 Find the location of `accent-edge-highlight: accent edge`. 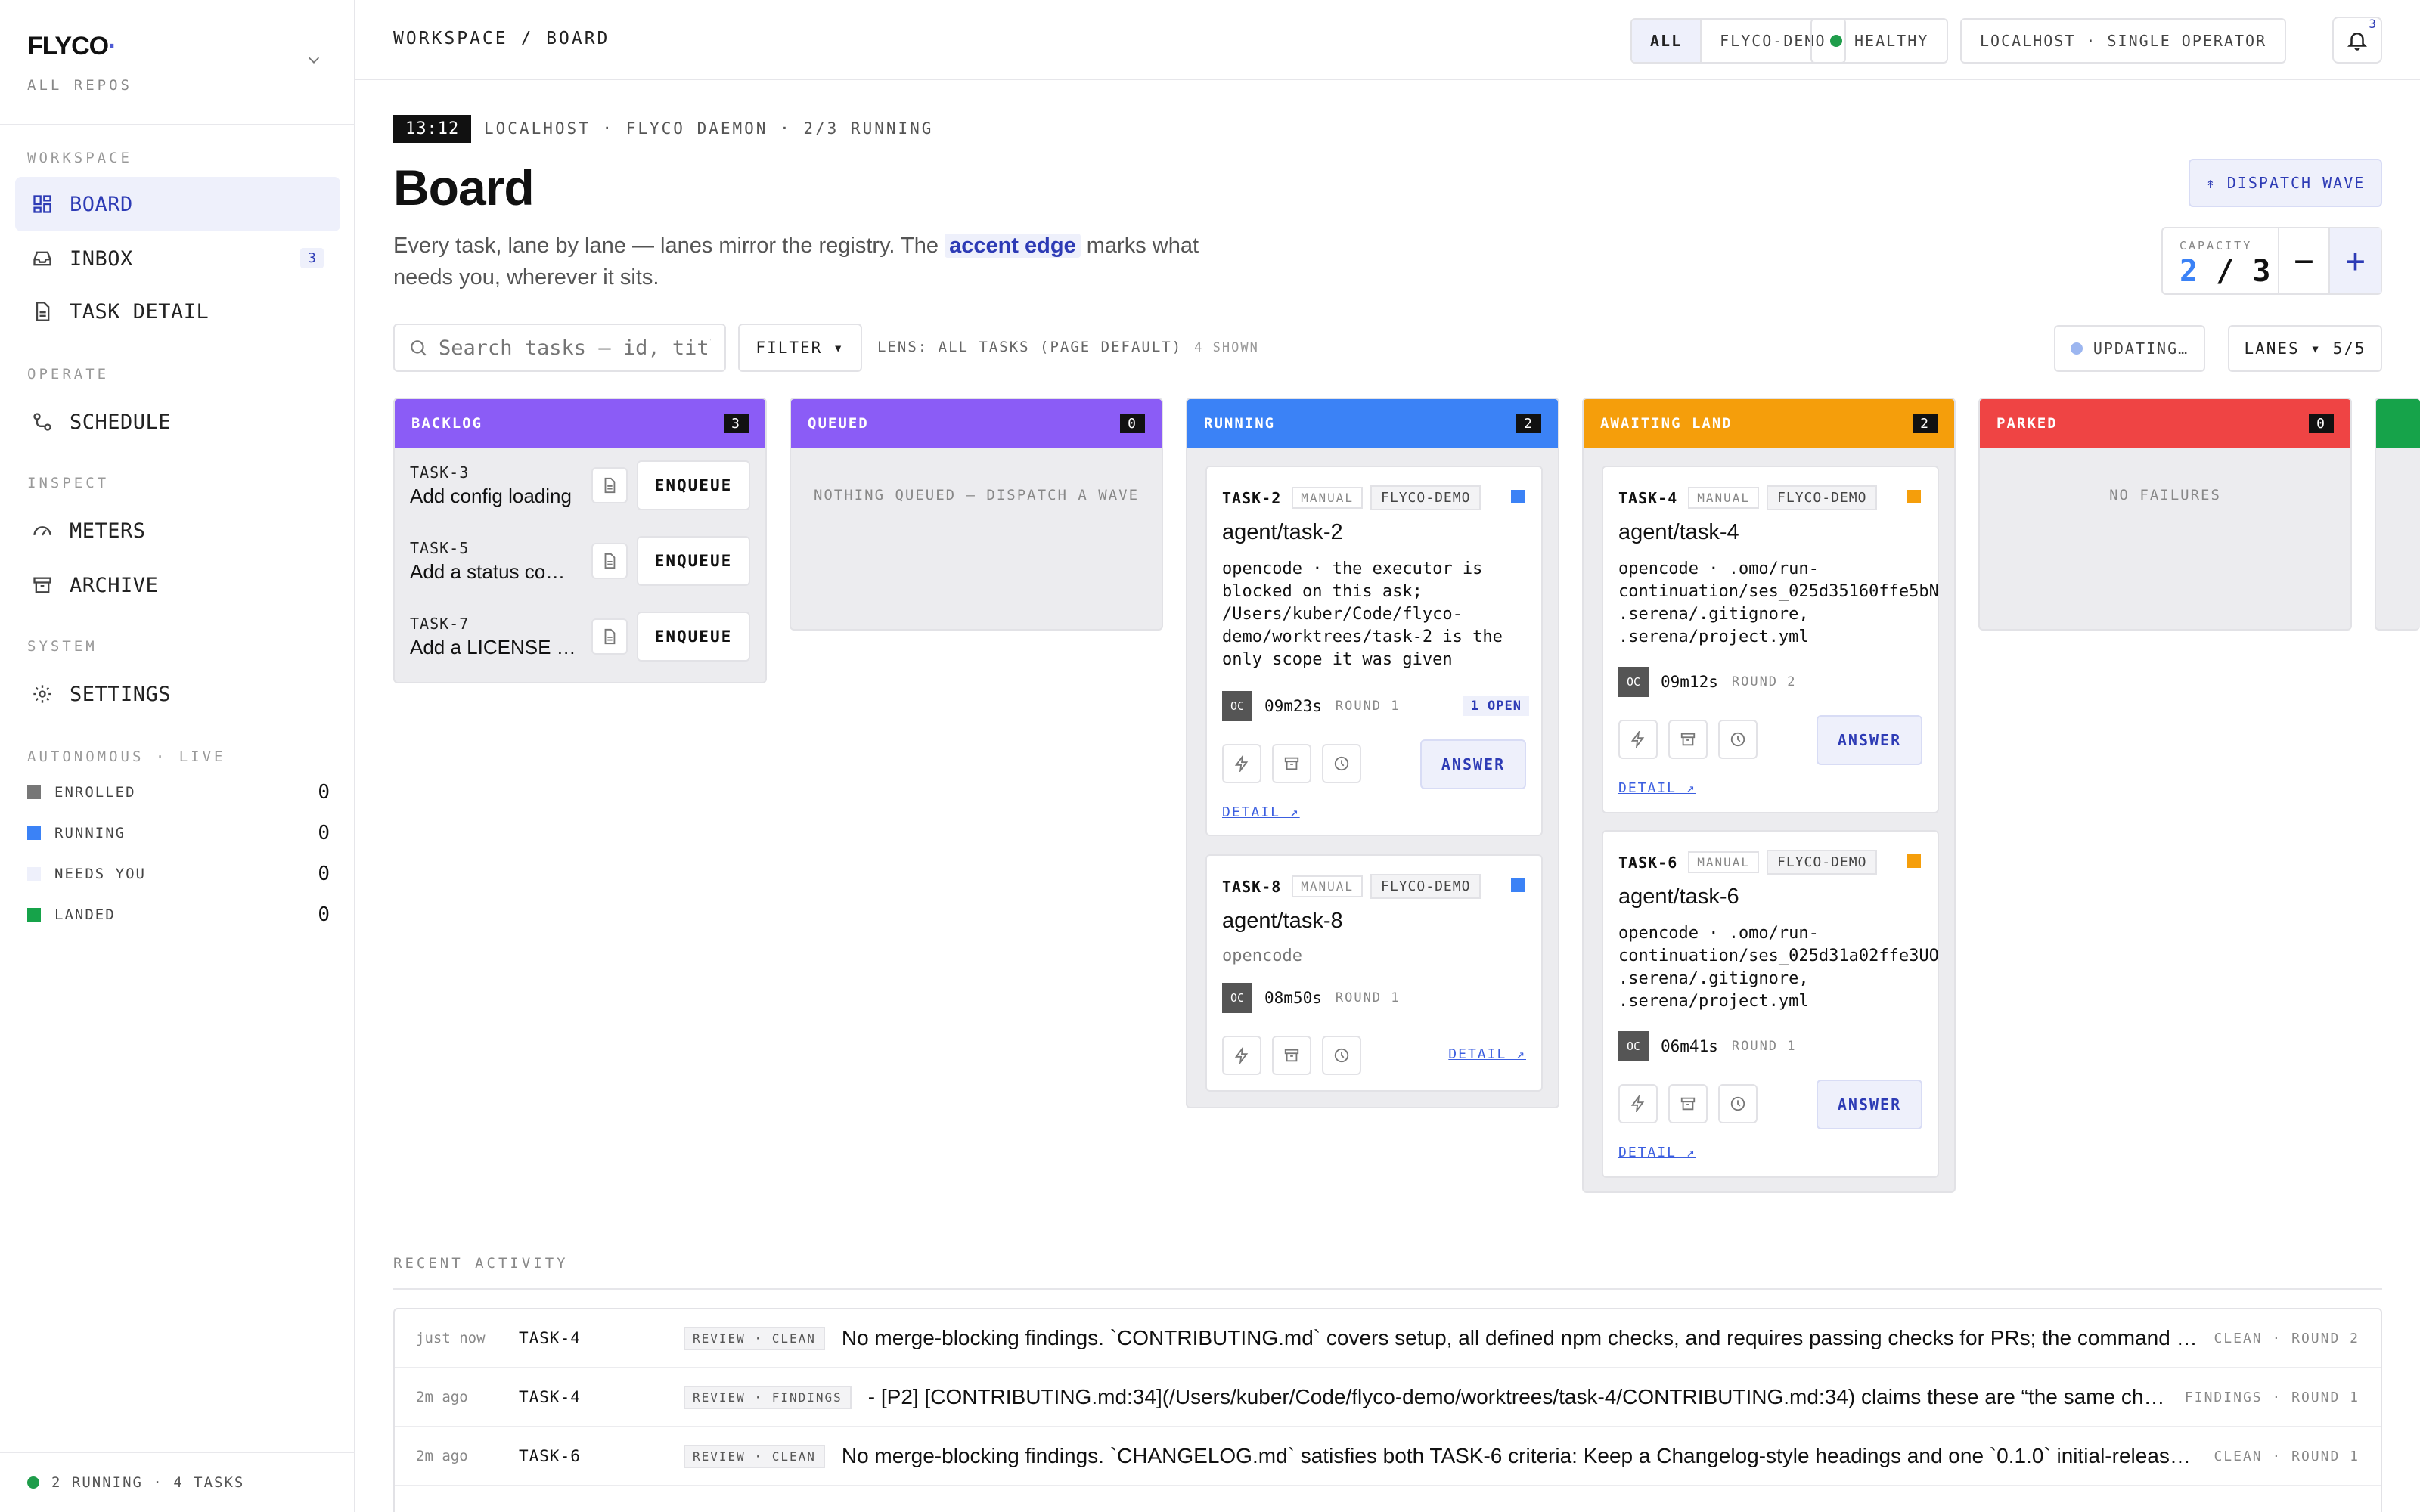

accent-edge-highlight: accent edge is located at coordinates (1013, 246).